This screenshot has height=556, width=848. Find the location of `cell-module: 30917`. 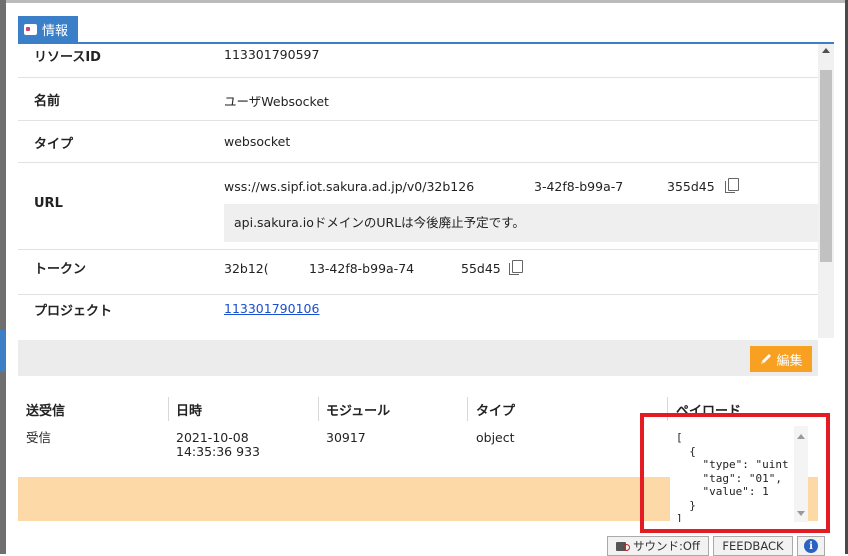

cell-module: 30917 is located at coordinates (346, 437).